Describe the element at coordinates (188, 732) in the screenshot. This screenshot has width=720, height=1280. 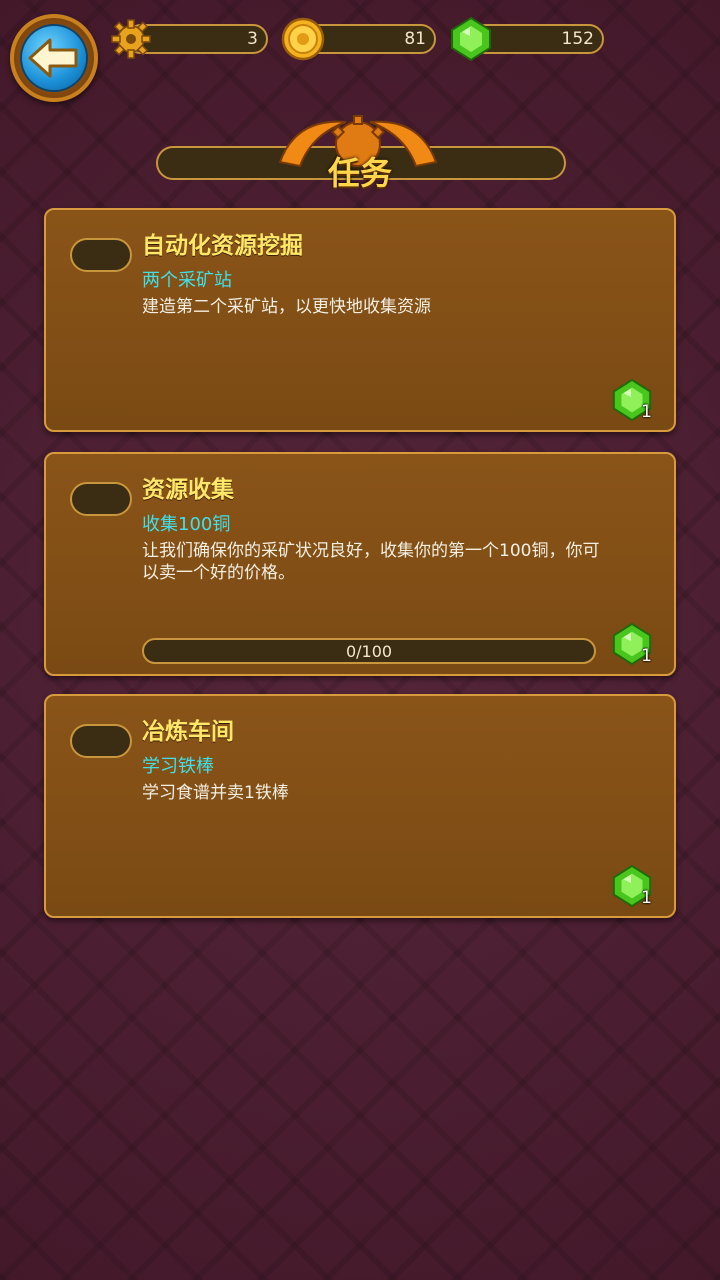
I see `quest-name: 冶炼车间` at that location.